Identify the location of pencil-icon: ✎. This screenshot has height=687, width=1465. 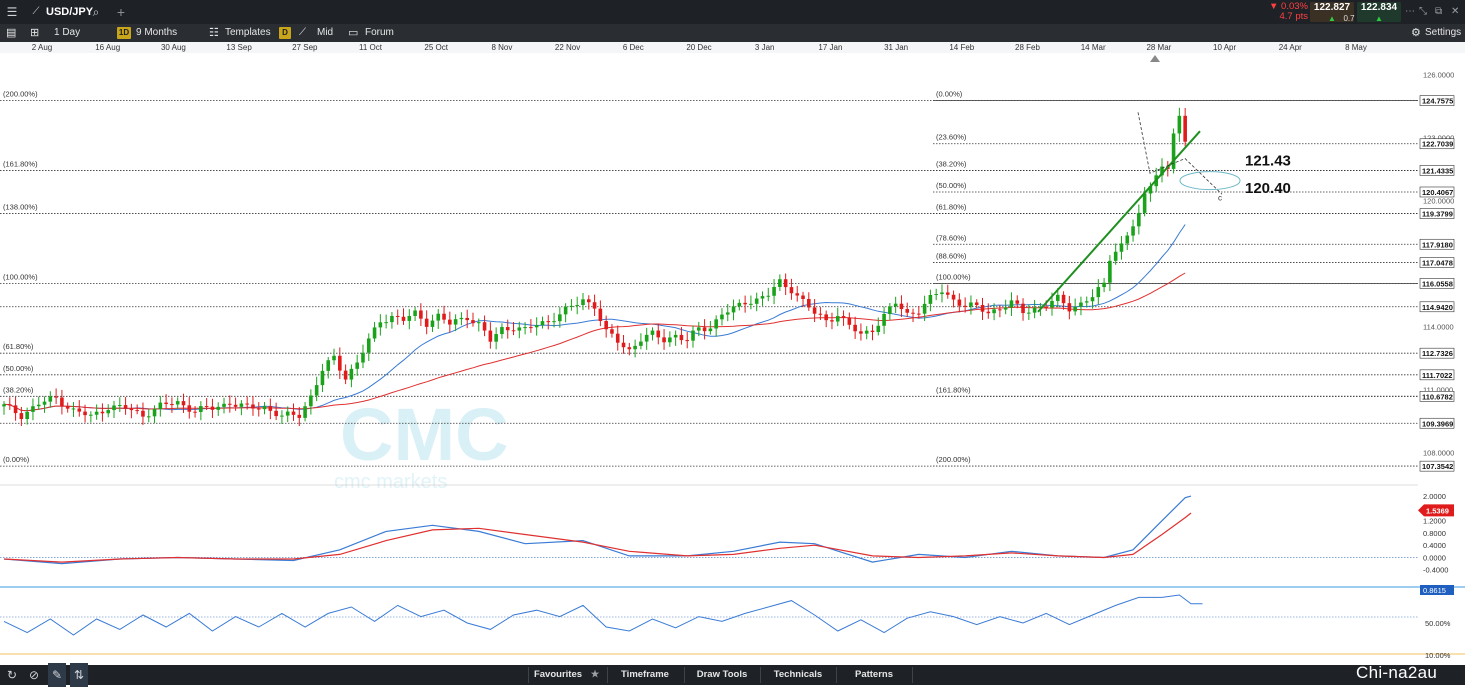
(57, 675).